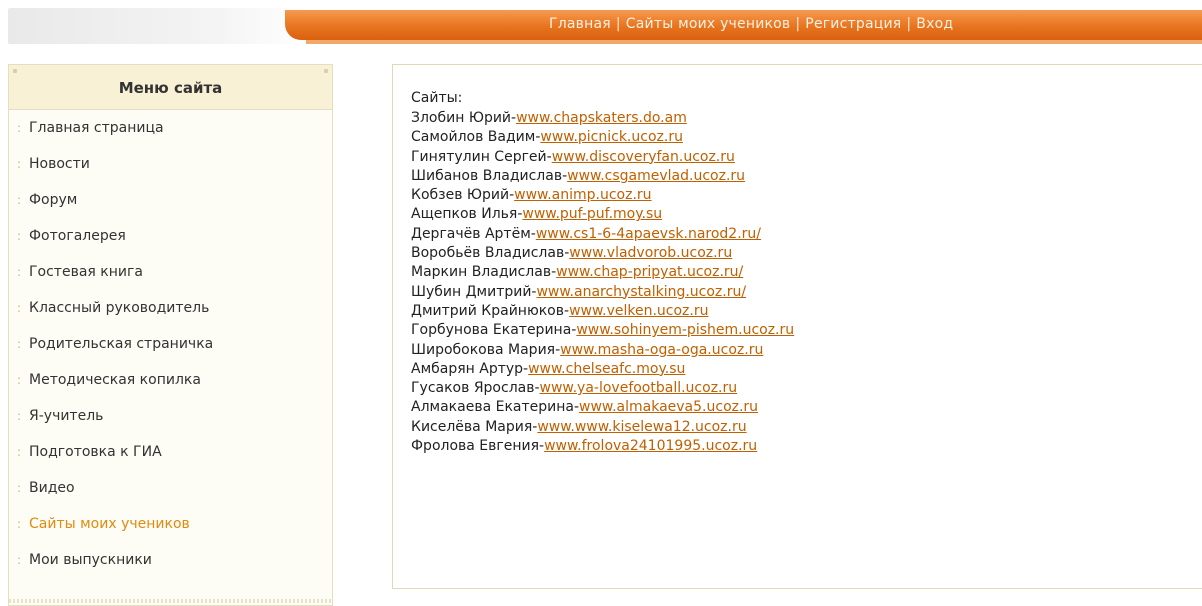 The height and width of the screenshot is (606, 1202). What do you see at coordinates (66, 416) in the screenshot?
I see `sidebar-item-label: Я-учитель` at bounding box center [66, 416].